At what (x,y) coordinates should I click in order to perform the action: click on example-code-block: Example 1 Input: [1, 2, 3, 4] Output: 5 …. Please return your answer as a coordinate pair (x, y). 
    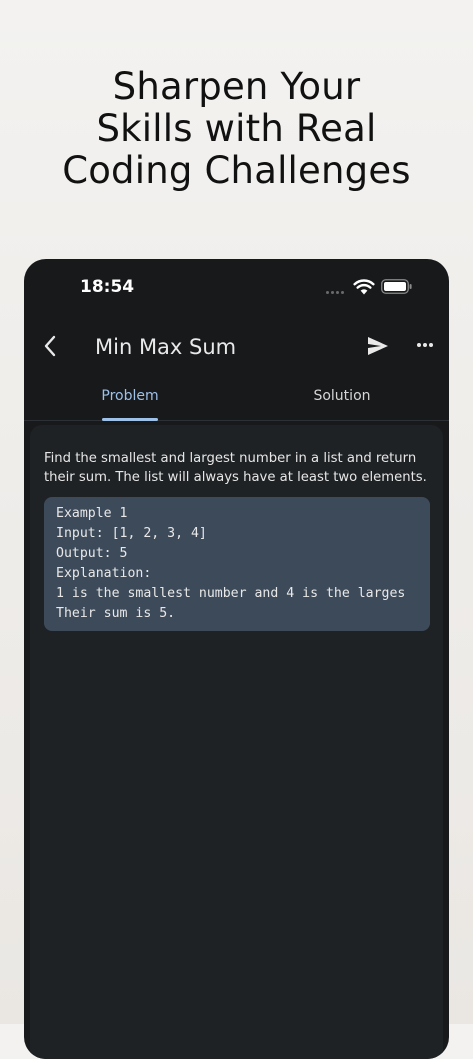
    Looking at the image, I should click on (237, 564).